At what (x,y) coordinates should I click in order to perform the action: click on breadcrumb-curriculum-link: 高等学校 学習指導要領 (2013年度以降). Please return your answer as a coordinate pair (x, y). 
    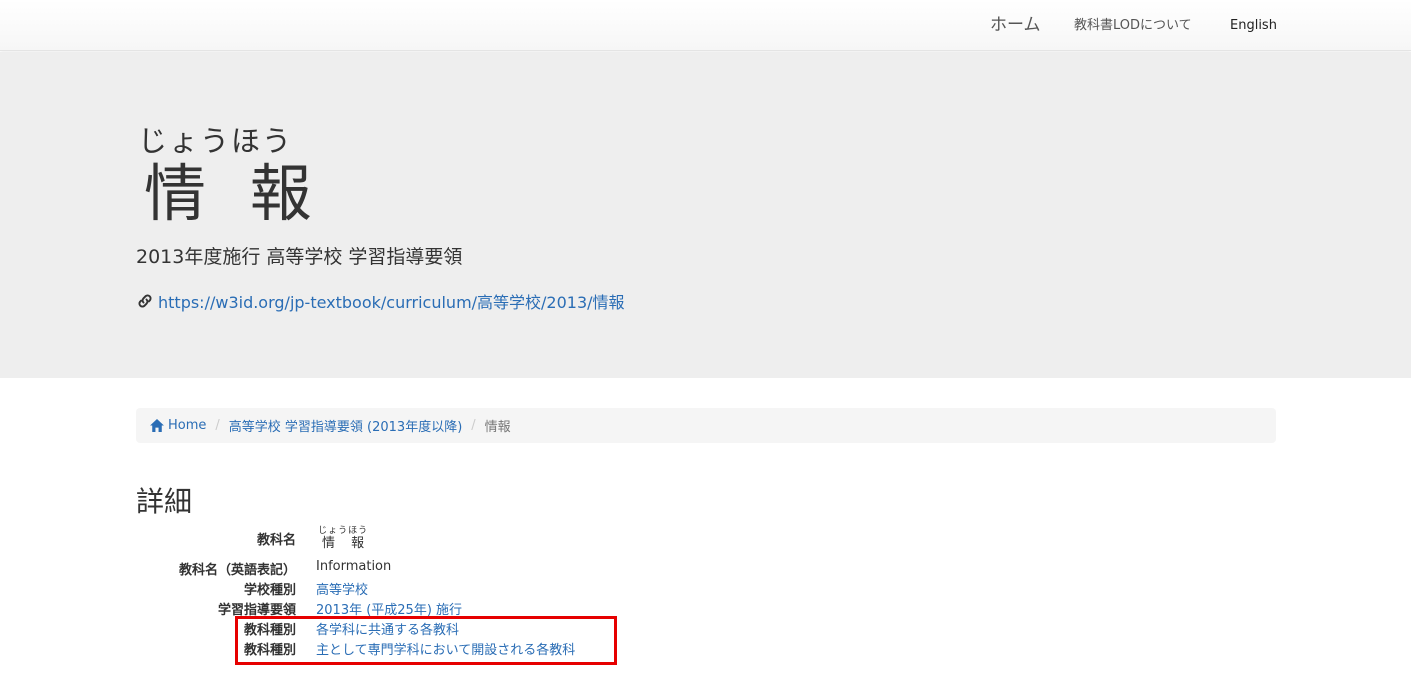
    Looking at the image, I should click on (346, 425).